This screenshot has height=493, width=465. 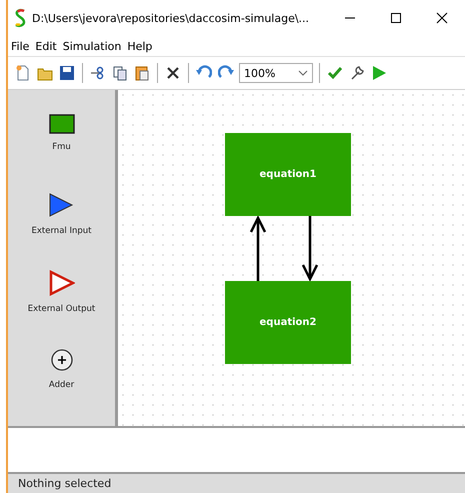 What do you see at coordinates (303, 73) in the screenshot?
I see `caret-icon` at bounding box center [303, 73].